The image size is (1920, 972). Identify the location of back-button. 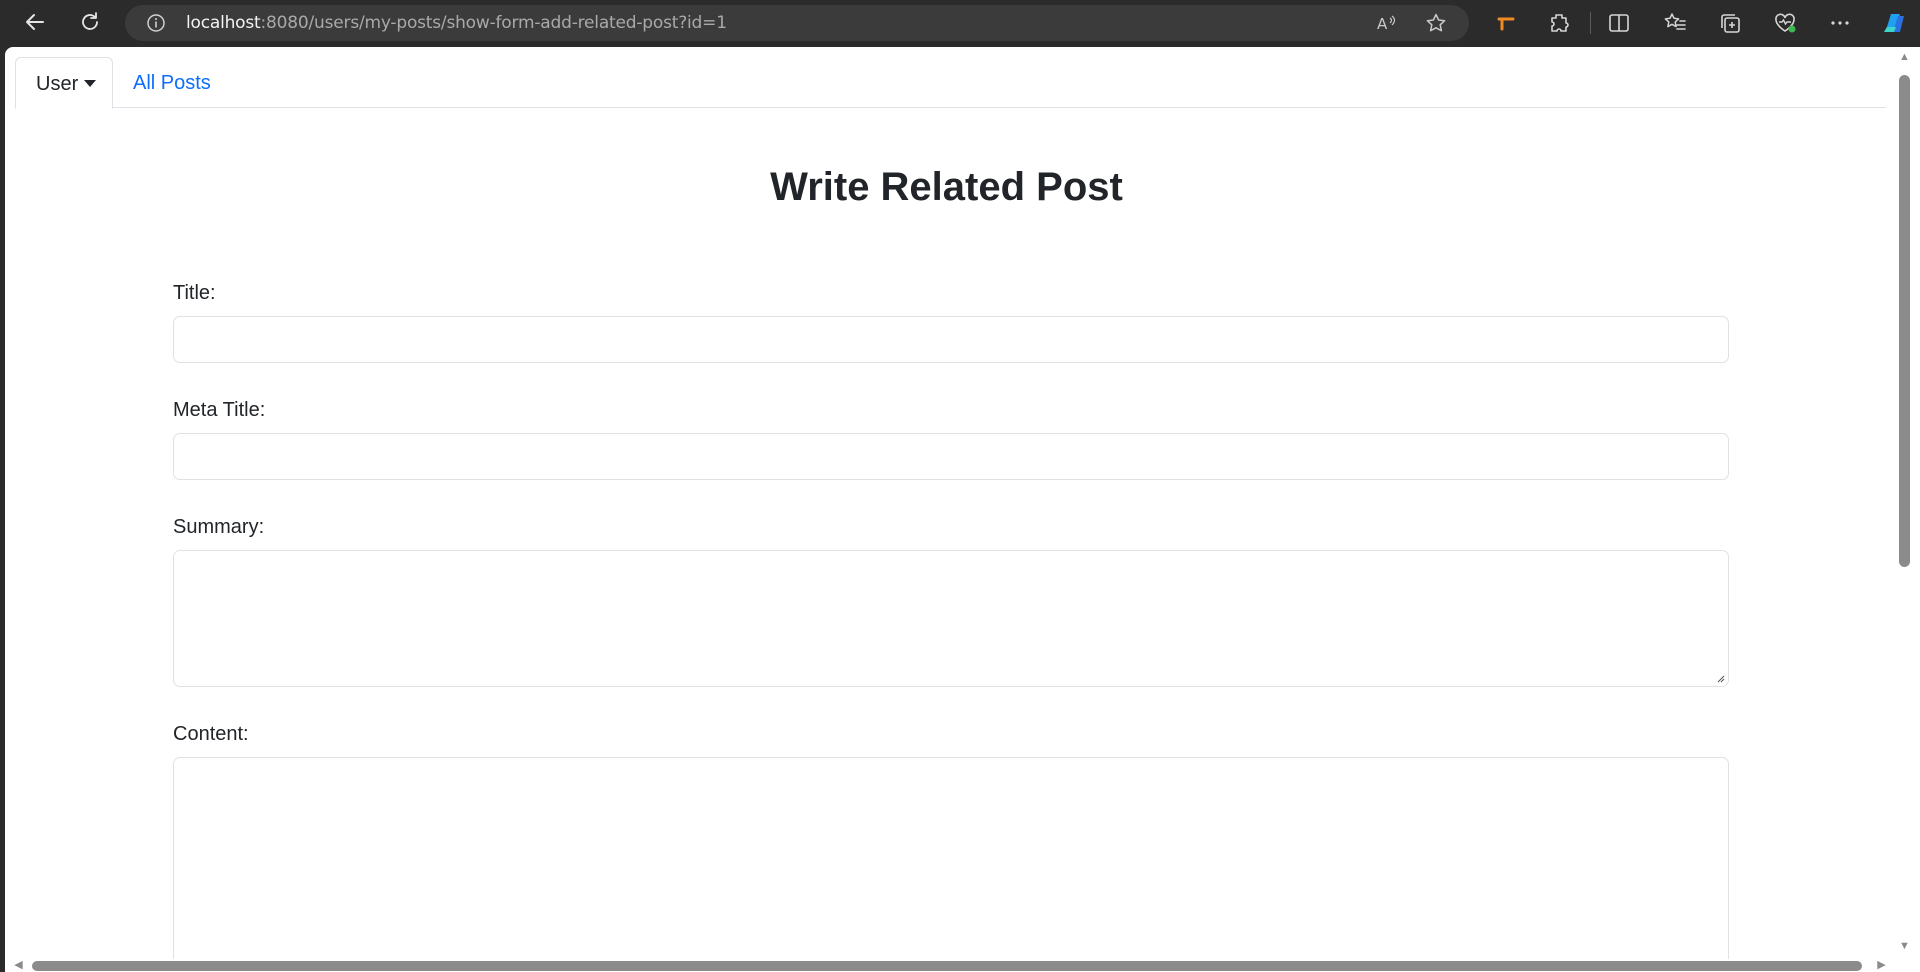
(35, 22).